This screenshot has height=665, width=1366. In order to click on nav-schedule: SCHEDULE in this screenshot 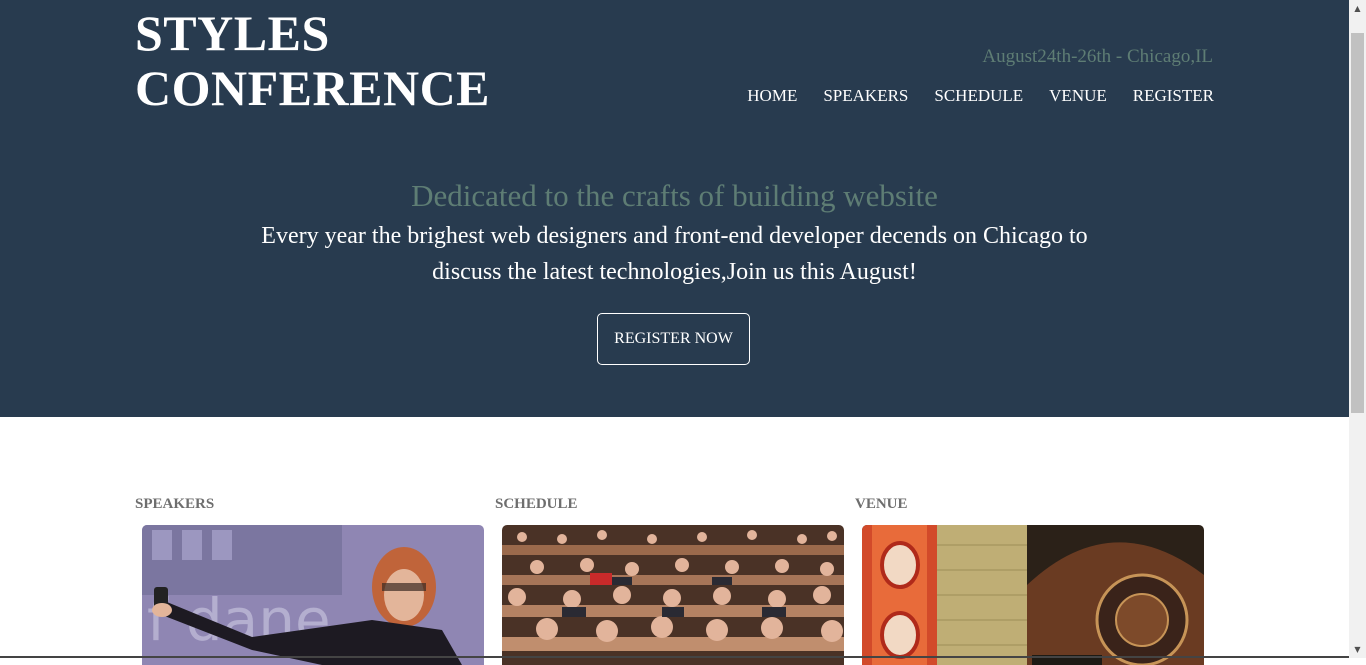, I will do `click(978, 96)`.